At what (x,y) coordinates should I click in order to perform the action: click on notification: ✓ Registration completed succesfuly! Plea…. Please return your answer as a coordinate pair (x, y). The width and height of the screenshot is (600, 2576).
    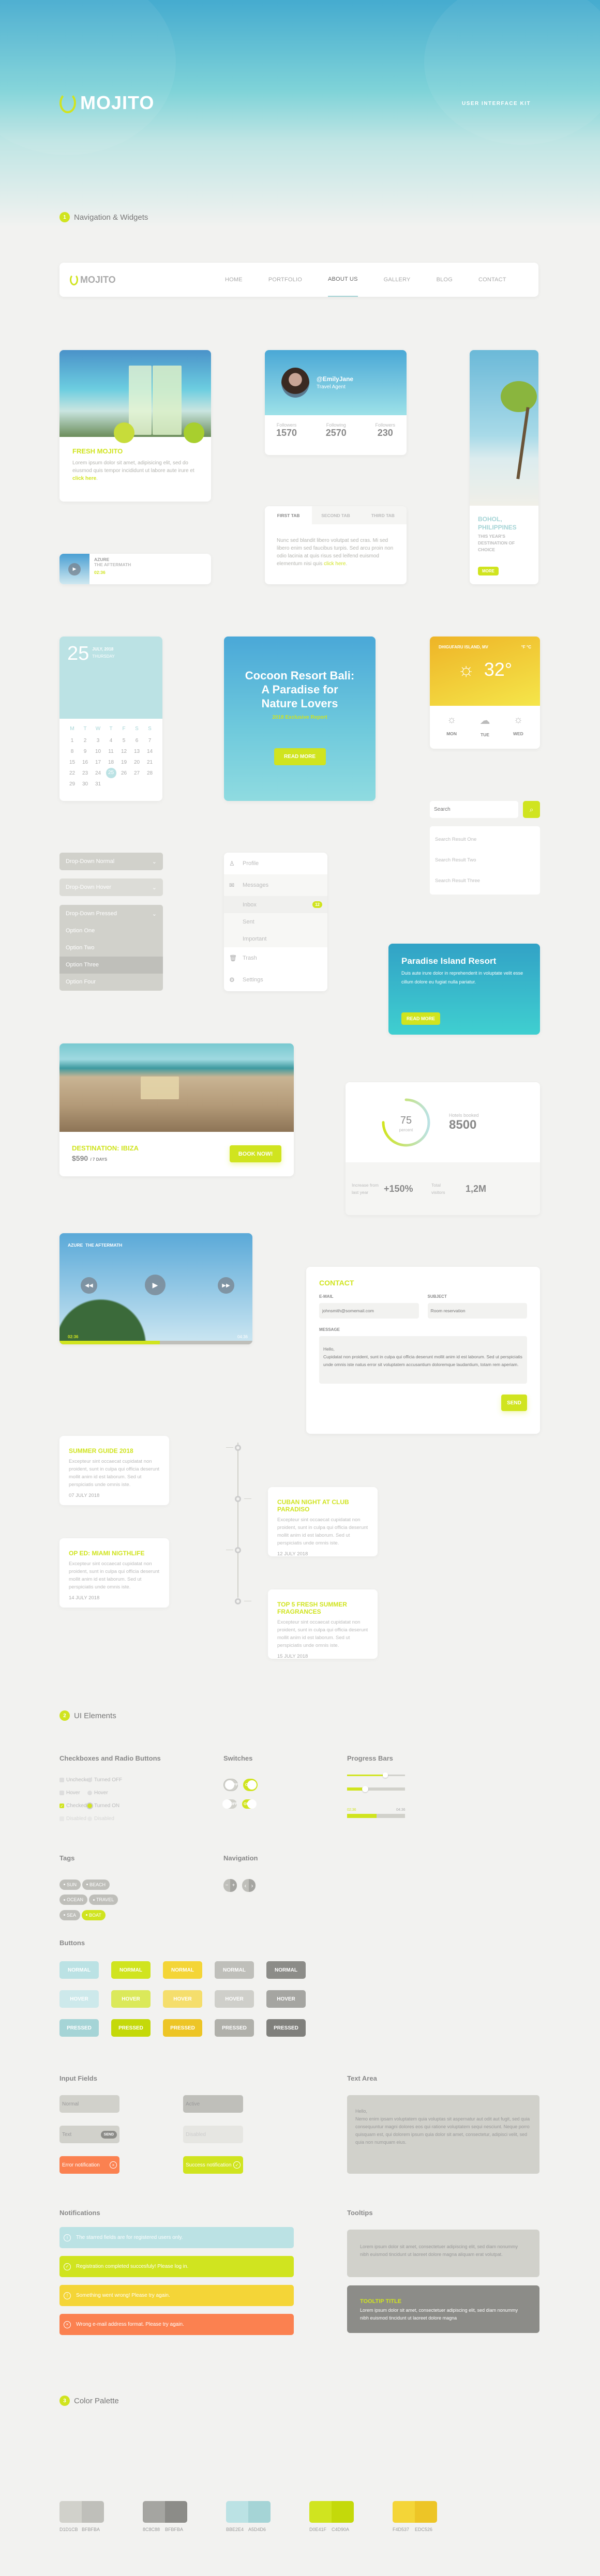
    Looking at the image, I should click on (177, 2266).